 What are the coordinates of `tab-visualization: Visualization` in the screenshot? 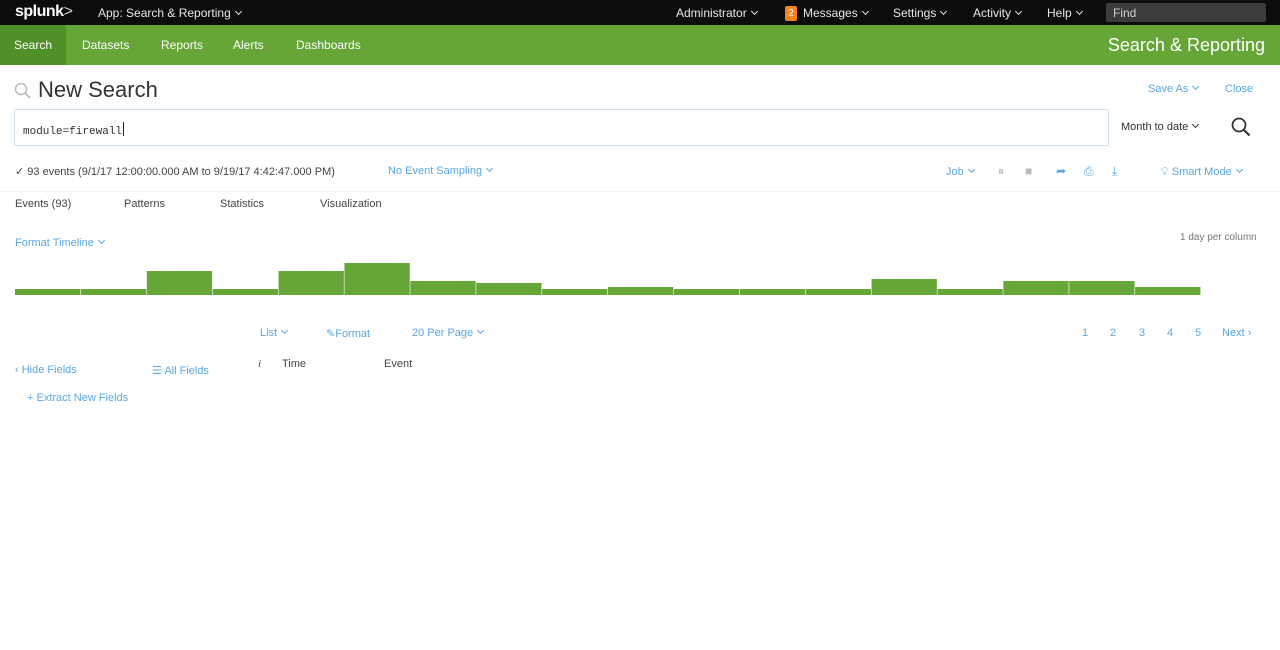 It's located at (351, 204).